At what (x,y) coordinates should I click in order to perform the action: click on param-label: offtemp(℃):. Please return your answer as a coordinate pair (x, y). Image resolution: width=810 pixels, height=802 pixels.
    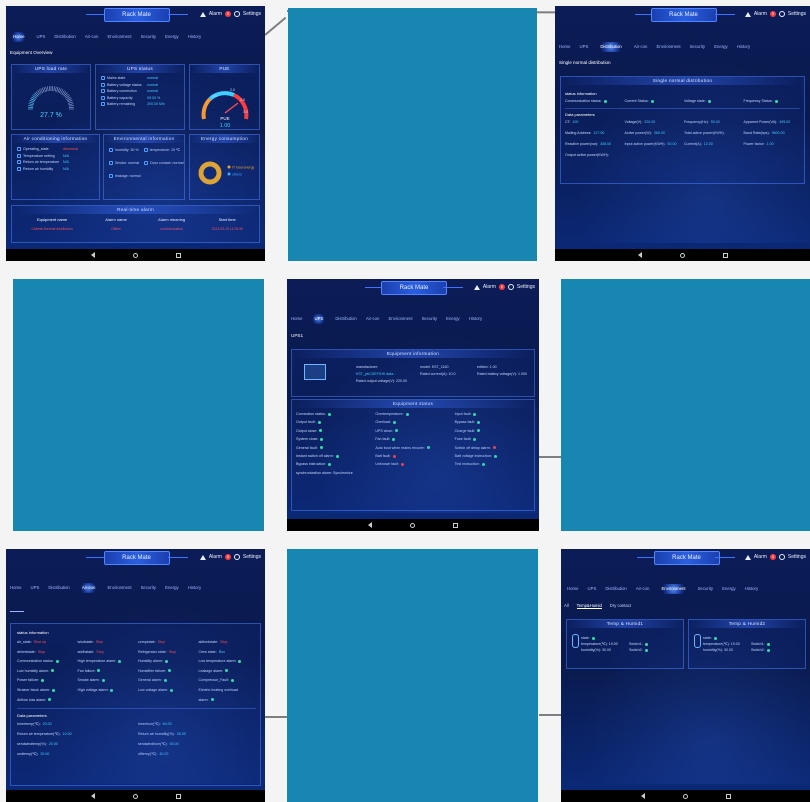
    Looking at the image, I should click on (148, 753).